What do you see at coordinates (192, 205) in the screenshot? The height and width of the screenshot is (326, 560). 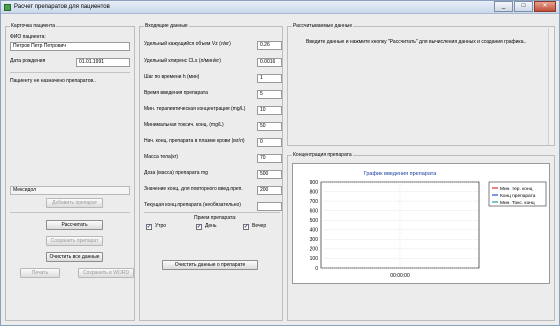 I see `field-label: Текущая конц.препарата (необязательно)` at bounding box center [192, 205].